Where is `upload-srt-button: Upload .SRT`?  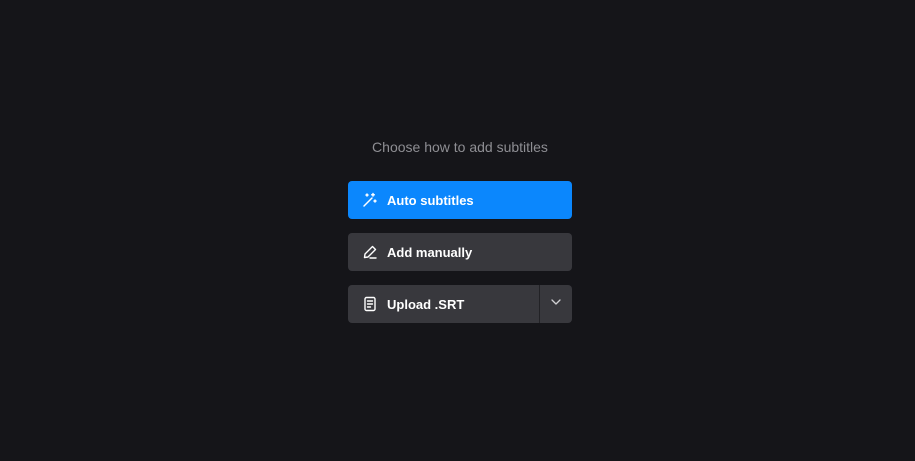 upload-srt-button: Upload .SRT is located at coordinates (443, 304).